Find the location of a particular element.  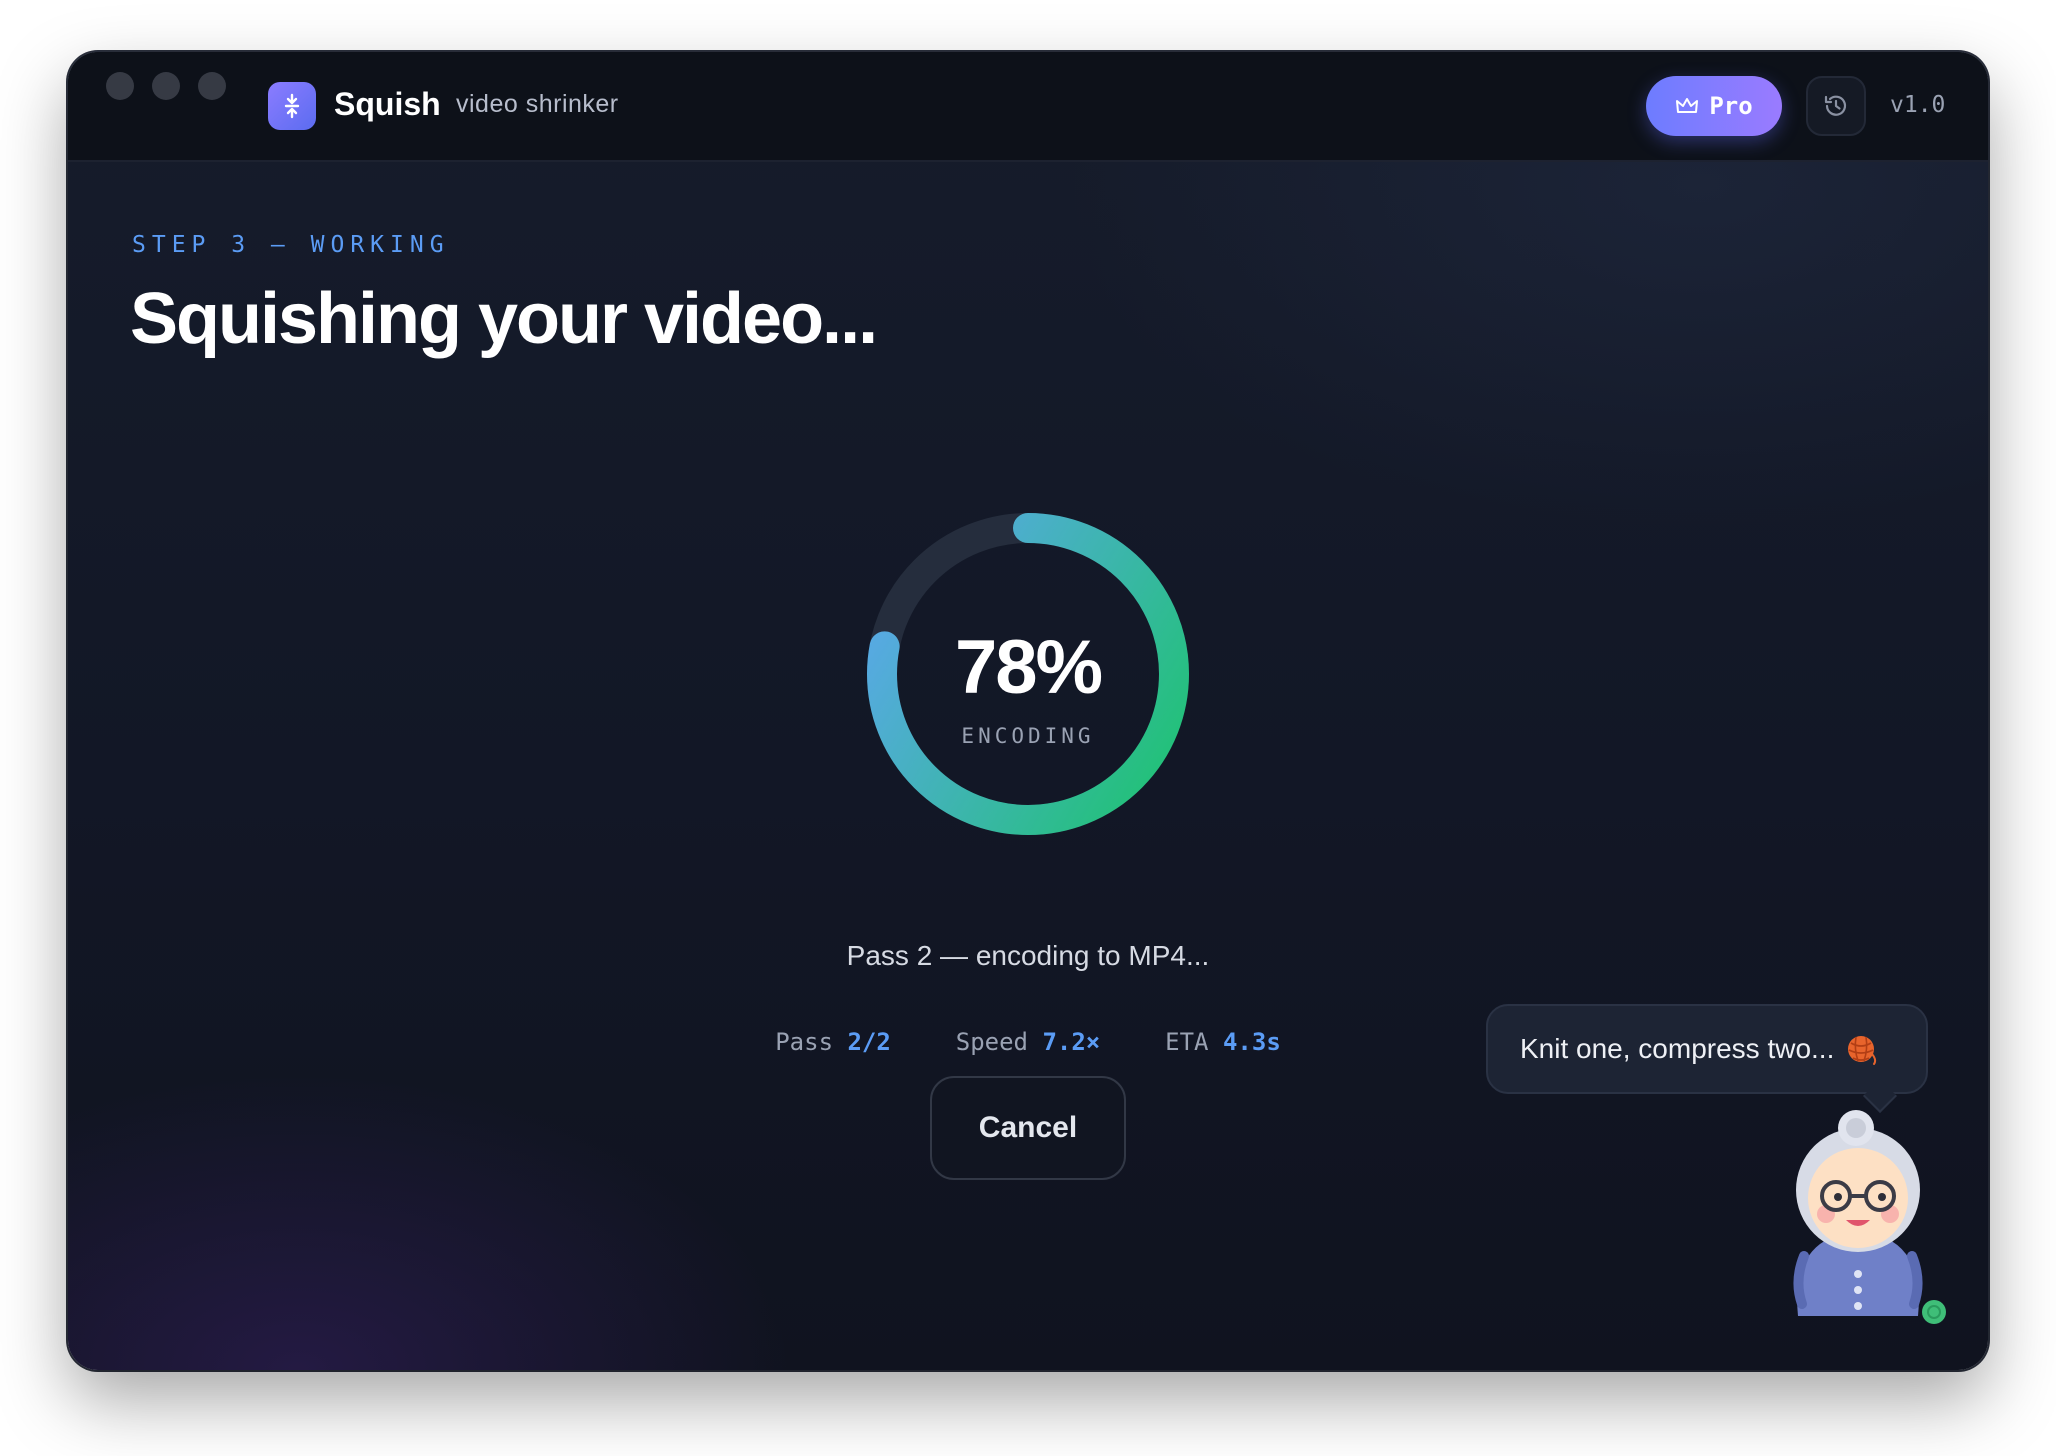

stat-pass-value: 2/2 is located at coordinates (869, 1042).